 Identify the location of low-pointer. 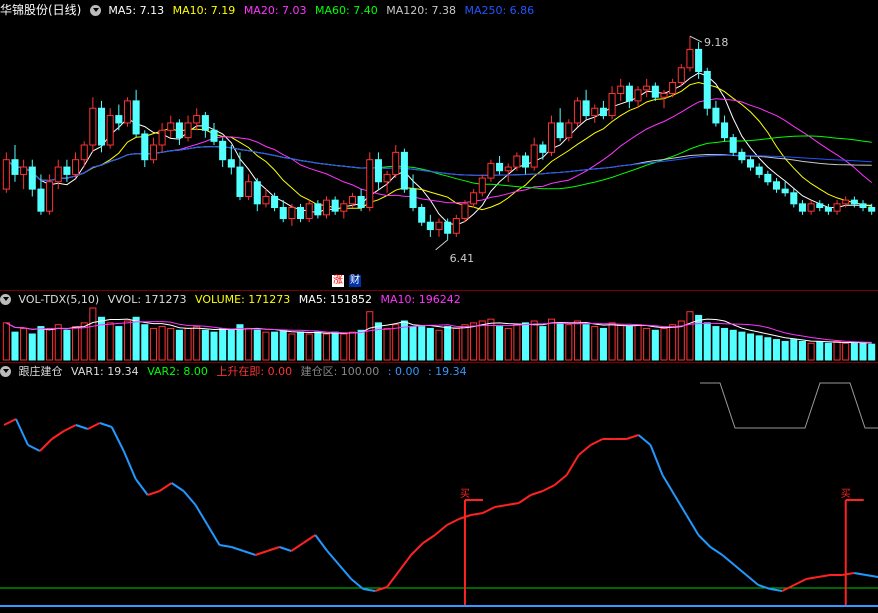
(441, 245).